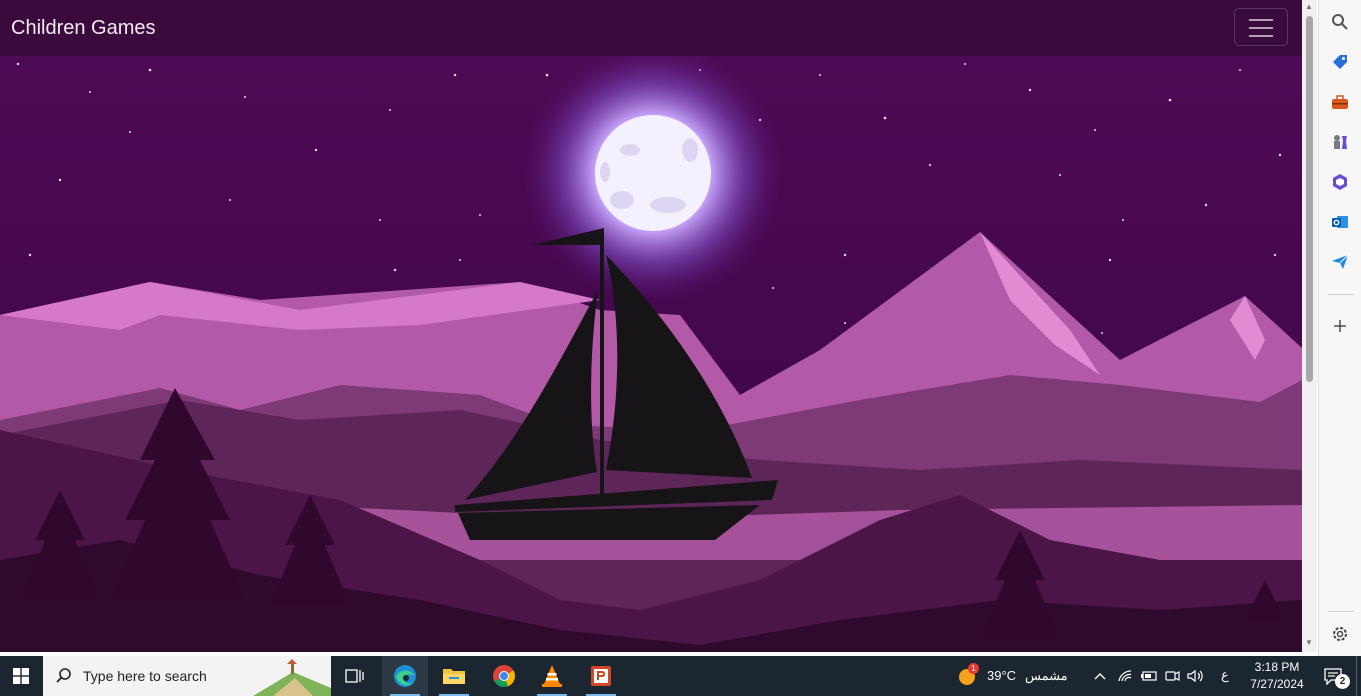  I want to click on input-language-indicator: ع, so click(1225, 675).